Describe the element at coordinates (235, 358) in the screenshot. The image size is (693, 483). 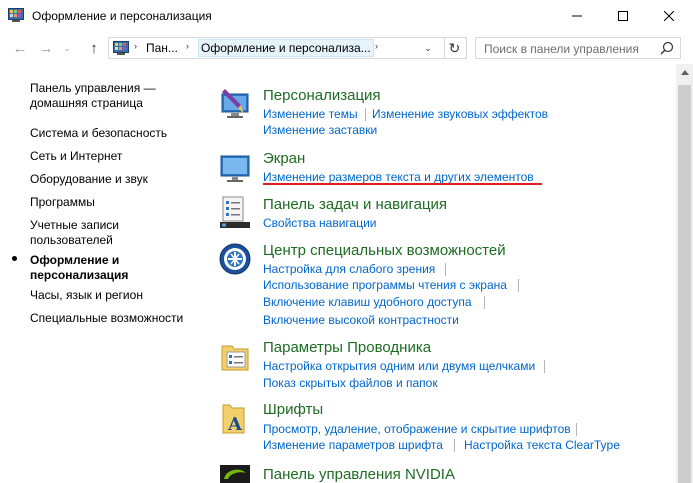
I see `folder-options-icon` at that location.